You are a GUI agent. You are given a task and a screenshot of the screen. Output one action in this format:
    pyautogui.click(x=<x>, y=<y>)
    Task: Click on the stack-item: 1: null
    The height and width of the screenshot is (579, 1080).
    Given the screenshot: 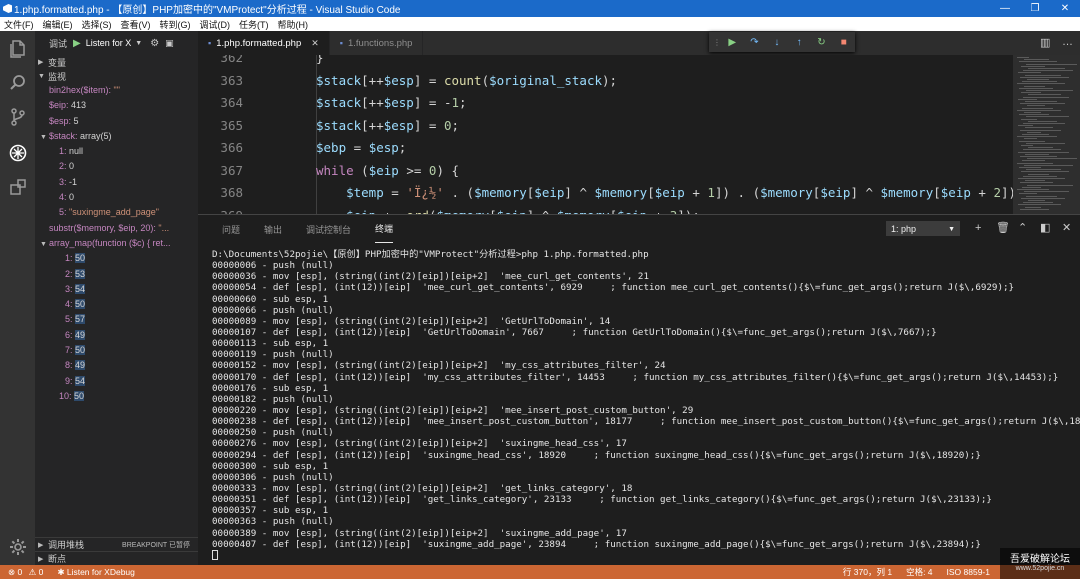 What is the action you would take?
    pyautogui.click(x=123, y=151)
    